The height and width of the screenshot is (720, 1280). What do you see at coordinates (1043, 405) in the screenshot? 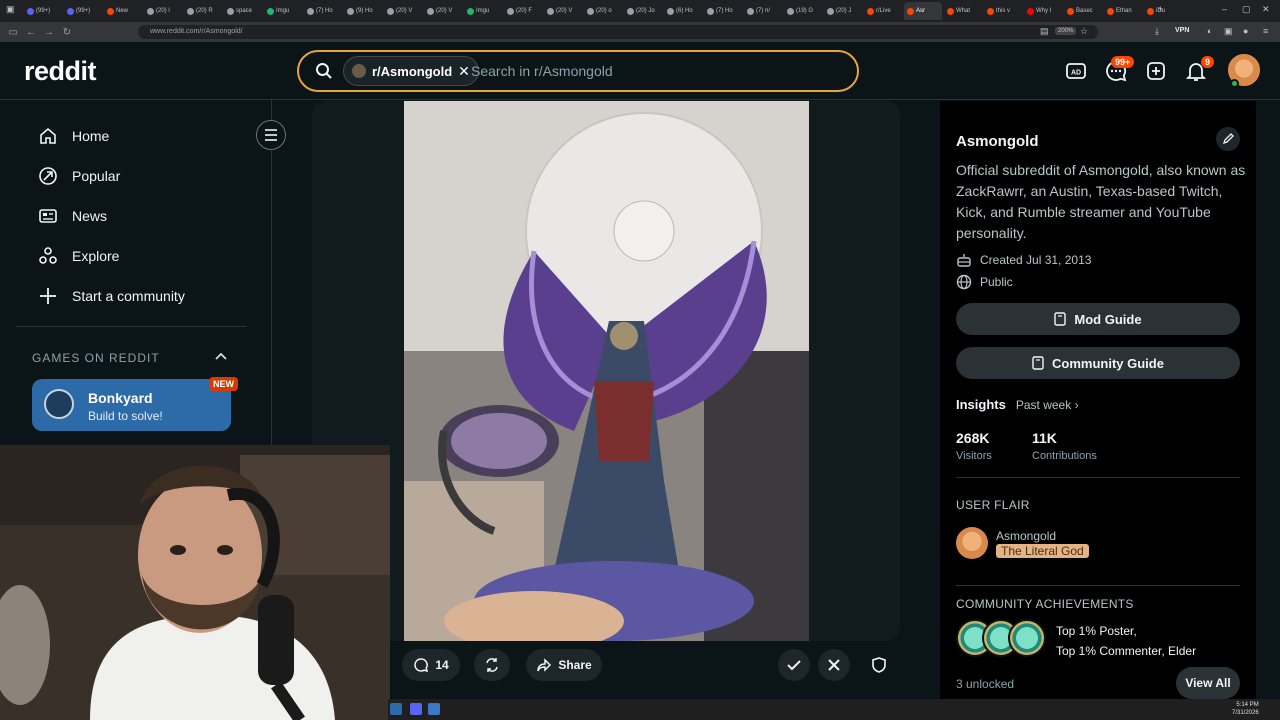
I see `insights-period: Past week` at bounding box center [1043, 405].